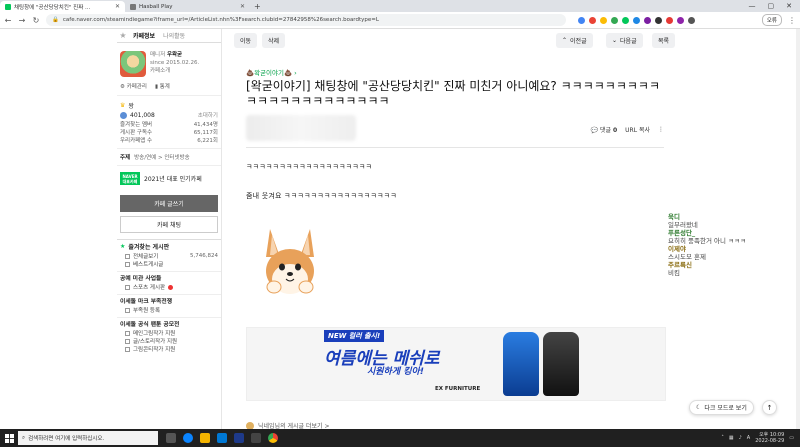 This screenshot has height=447, width=800. I want to click on profile-button: 오류, so click(771, 20).